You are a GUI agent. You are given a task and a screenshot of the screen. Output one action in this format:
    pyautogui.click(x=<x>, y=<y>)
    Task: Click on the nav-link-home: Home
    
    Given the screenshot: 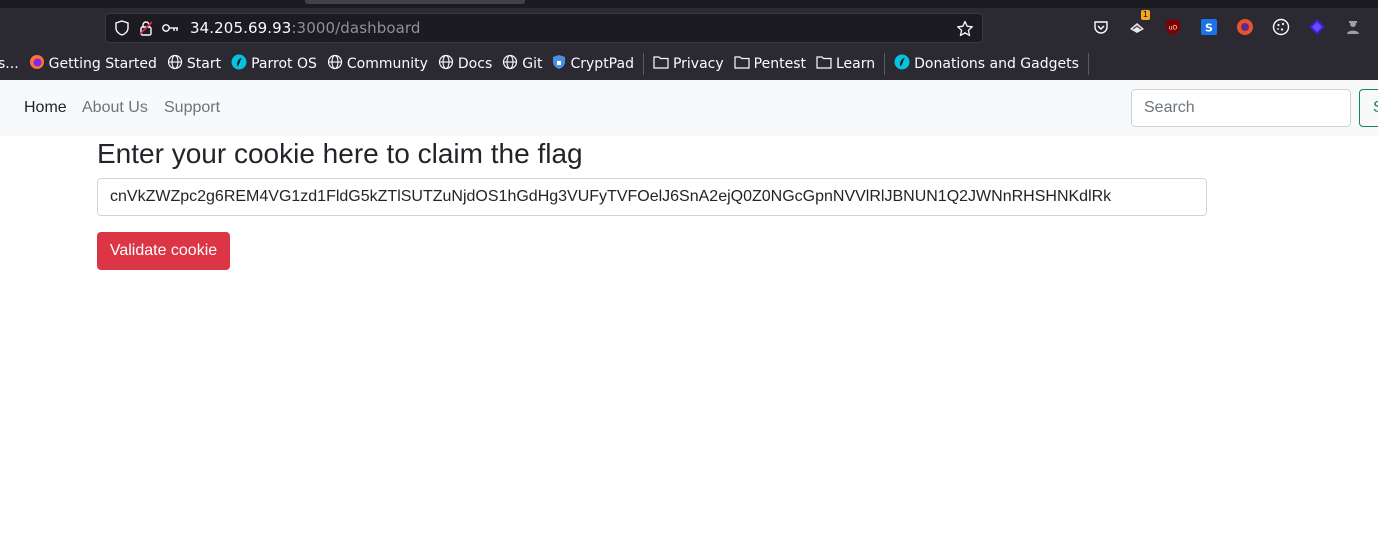 What is the action you would take?
    pyautogui.click(x=45, y=108)
    